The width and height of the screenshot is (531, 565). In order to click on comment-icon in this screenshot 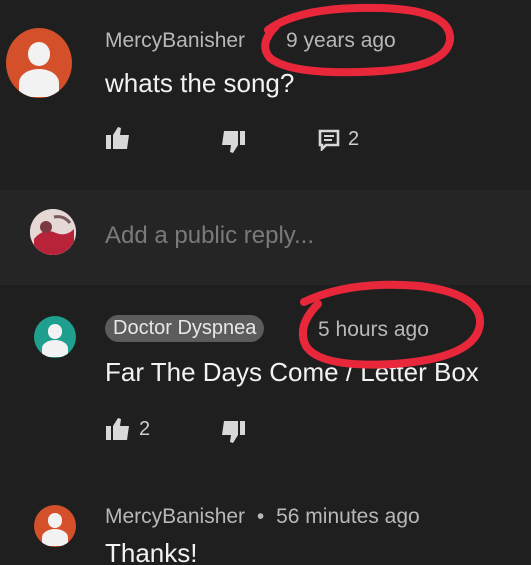, I will do `click(329, 140)`.